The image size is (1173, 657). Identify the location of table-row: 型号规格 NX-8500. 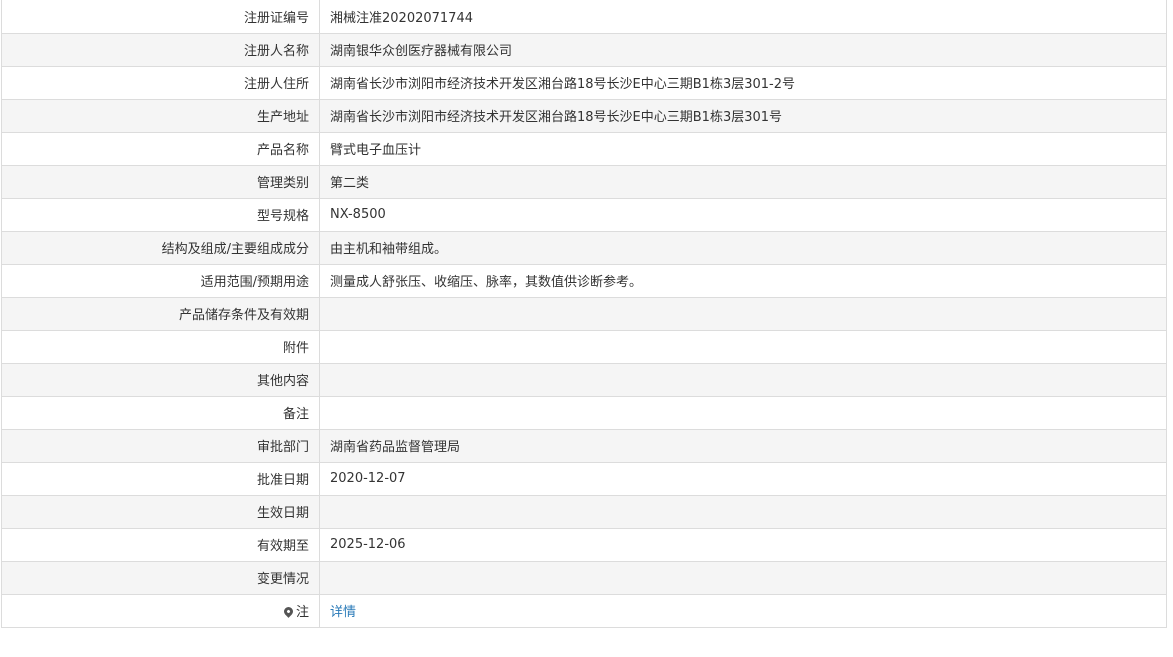
(584, 214).